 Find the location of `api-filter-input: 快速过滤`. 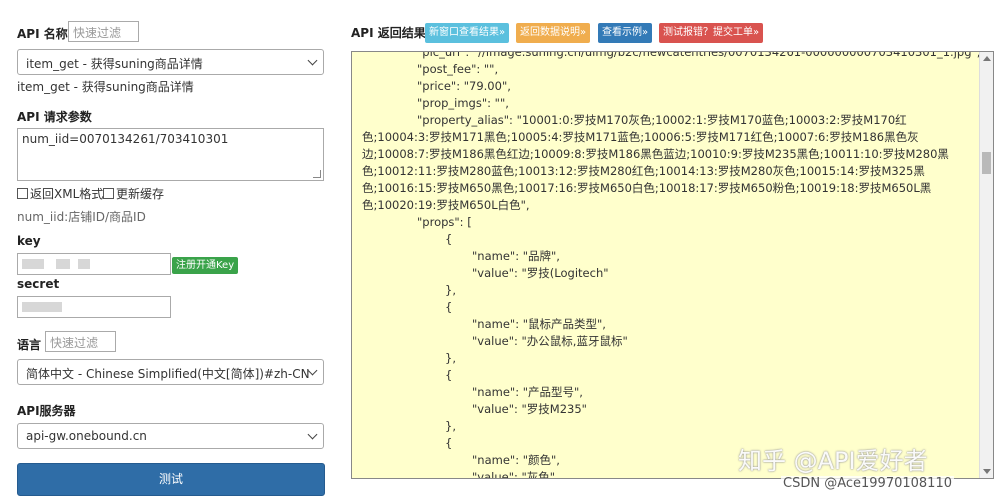

api-filter-input: 快速过滤 is located at coordinates (103, 31).